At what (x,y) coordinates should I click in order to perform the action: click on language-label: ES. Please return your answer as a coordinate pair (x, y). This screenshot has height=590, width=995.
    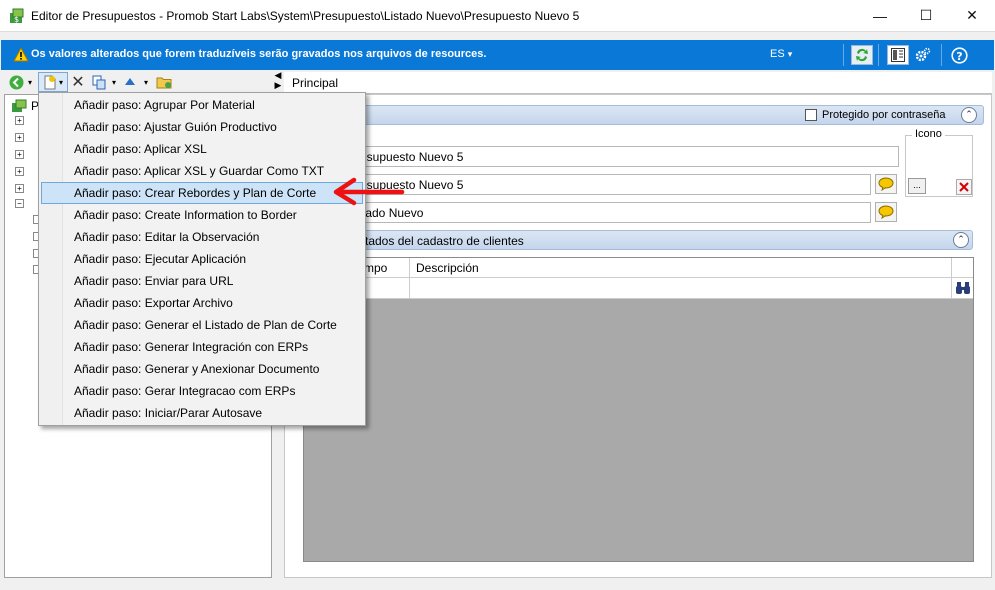
    Looking at the image, I should click on (777, 54).